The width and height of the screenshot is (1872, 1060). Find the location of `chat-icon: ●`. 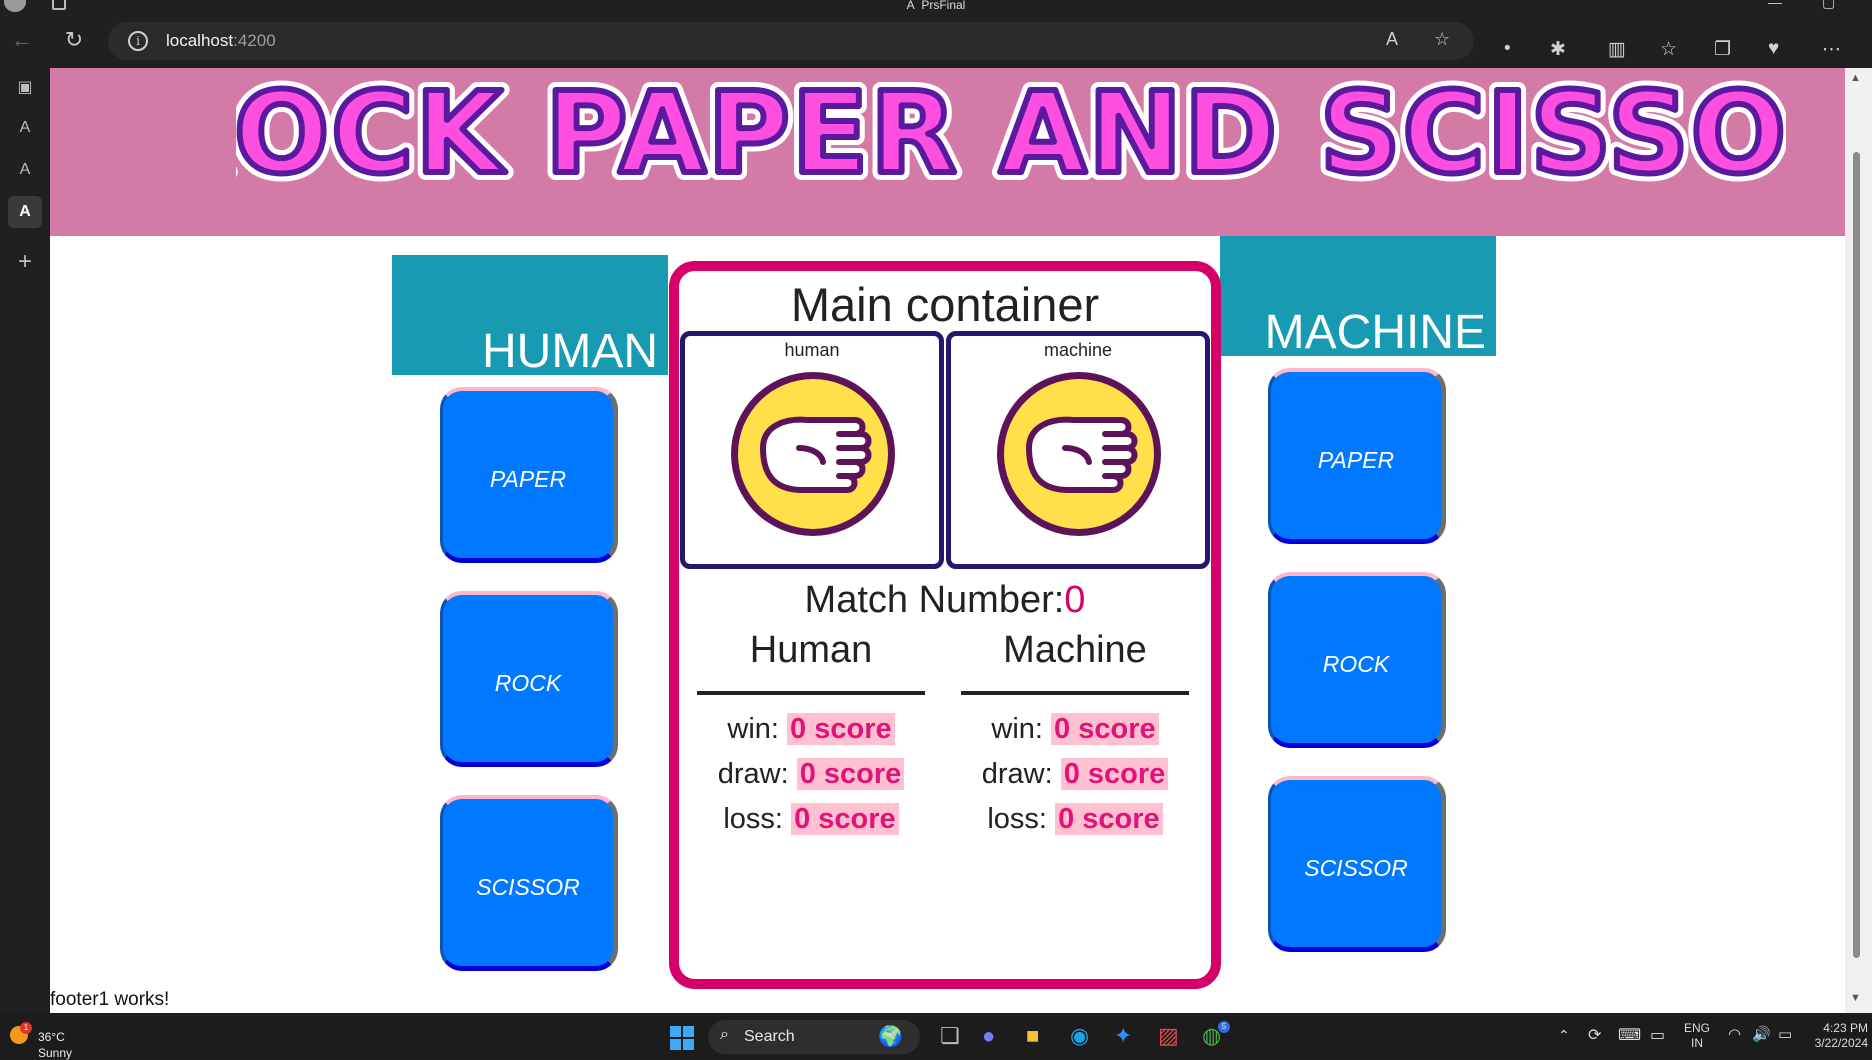

chat-icon: ● is located at coordinates (988, 1037).